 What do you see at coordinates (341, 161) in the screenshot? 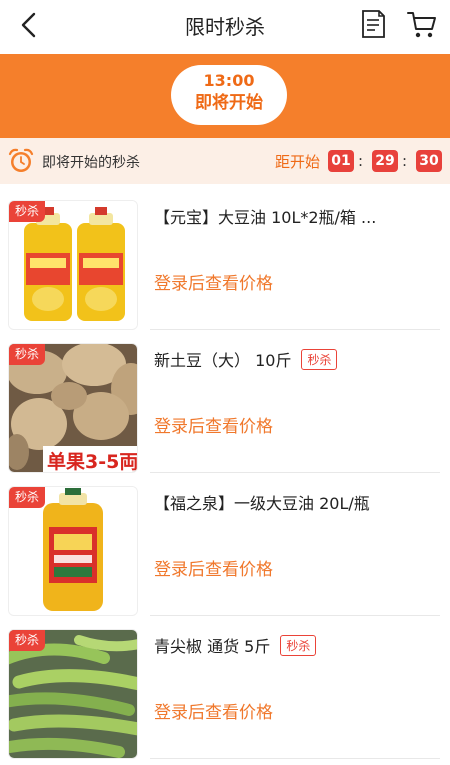
I see `countdown-hours: 01` at bounding box center [341, 161].